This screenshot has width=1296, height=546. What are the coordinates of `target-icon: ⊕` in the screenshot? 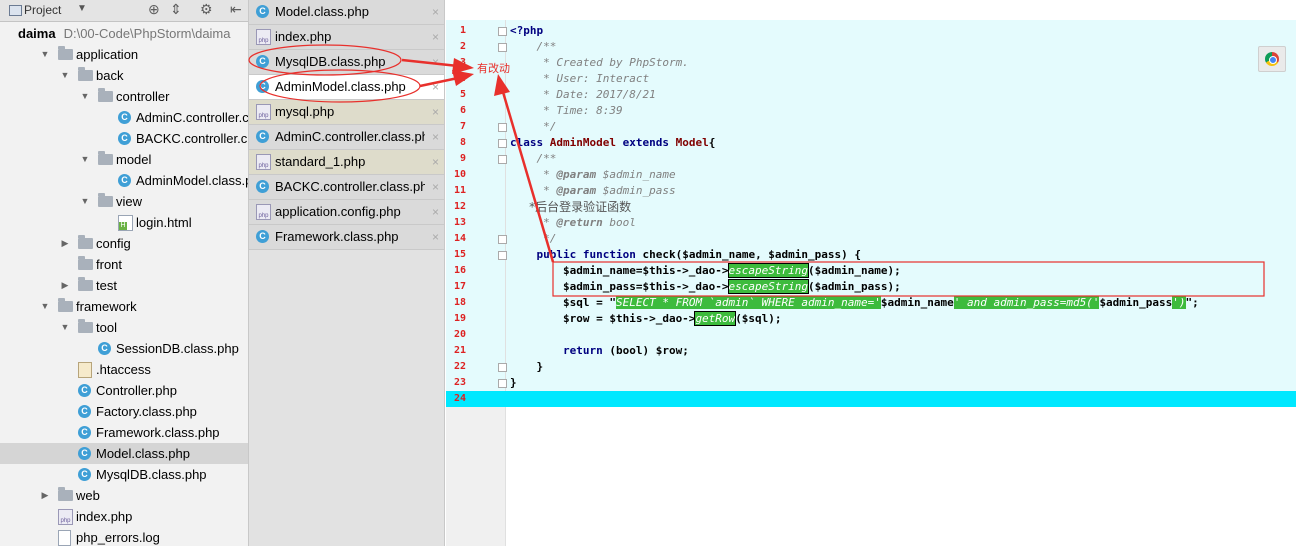 It's located at (154, 9).